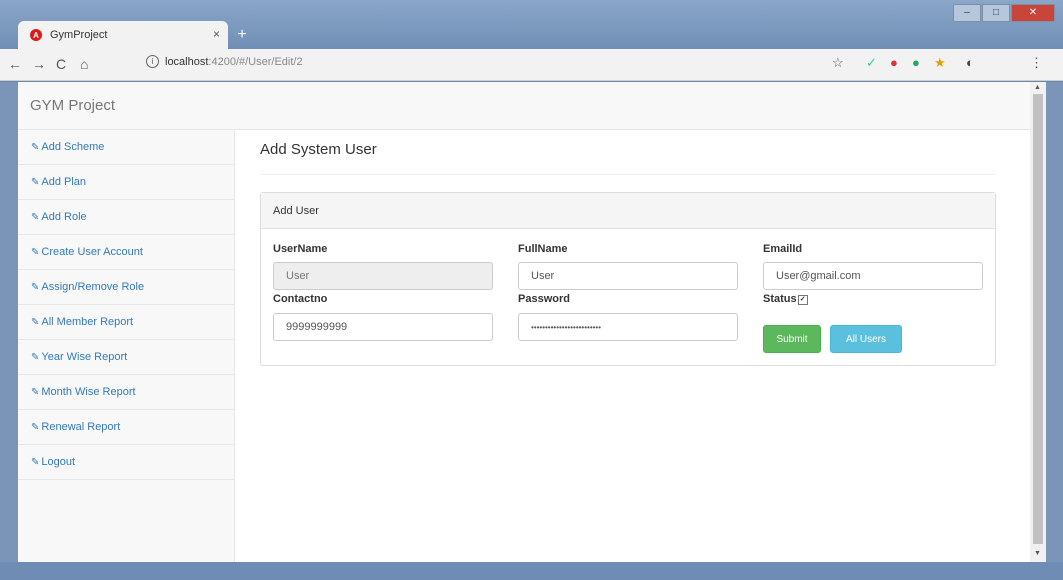 Image resolution: width=1063 pixels, height=580 pixels. Describe the element at coordinates (780, 299) in the screenshot. I see `status-label: Status` at that location.